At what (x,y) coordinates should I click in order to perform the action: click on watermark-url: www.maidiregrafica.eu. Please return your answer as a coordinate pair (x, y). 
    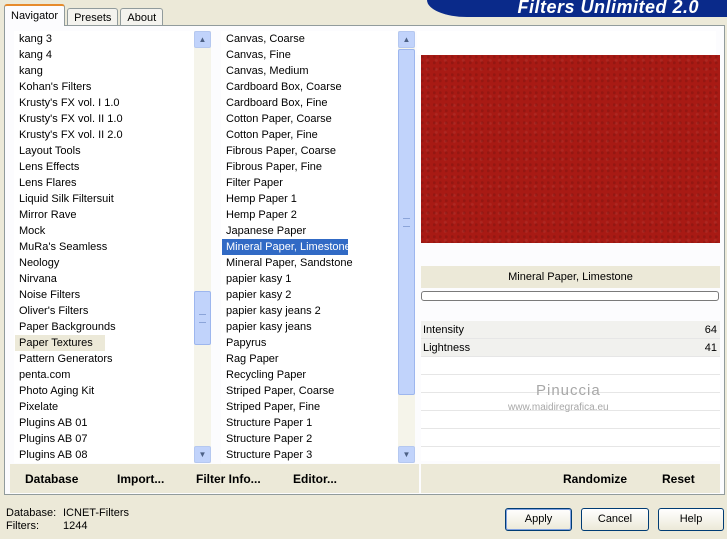
    Looking at the image, I should click on (558, 407).